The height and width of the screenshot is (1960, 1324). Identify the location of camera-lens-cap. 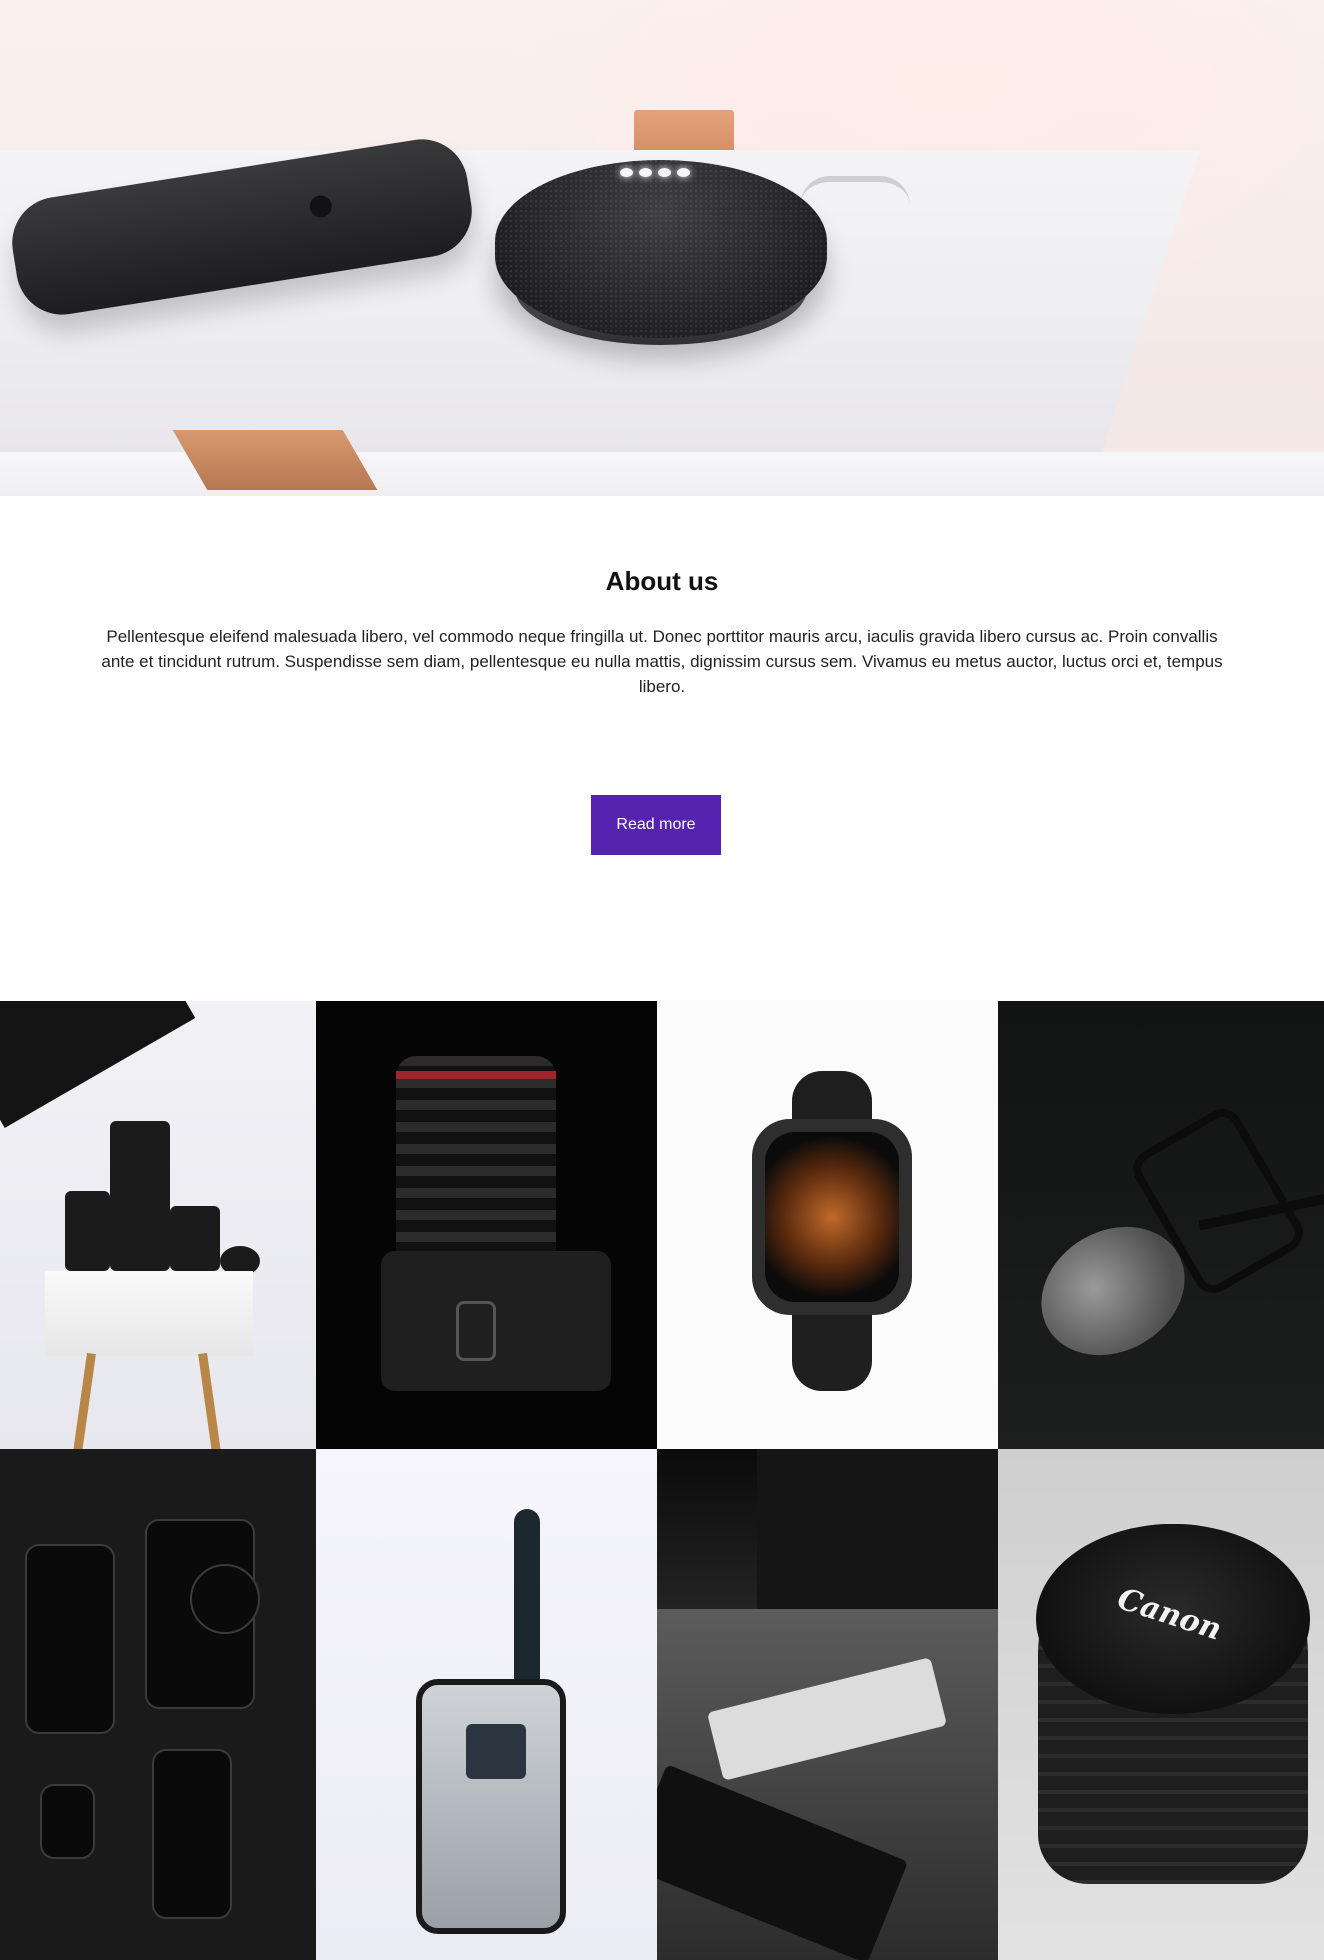
(225, 1599).